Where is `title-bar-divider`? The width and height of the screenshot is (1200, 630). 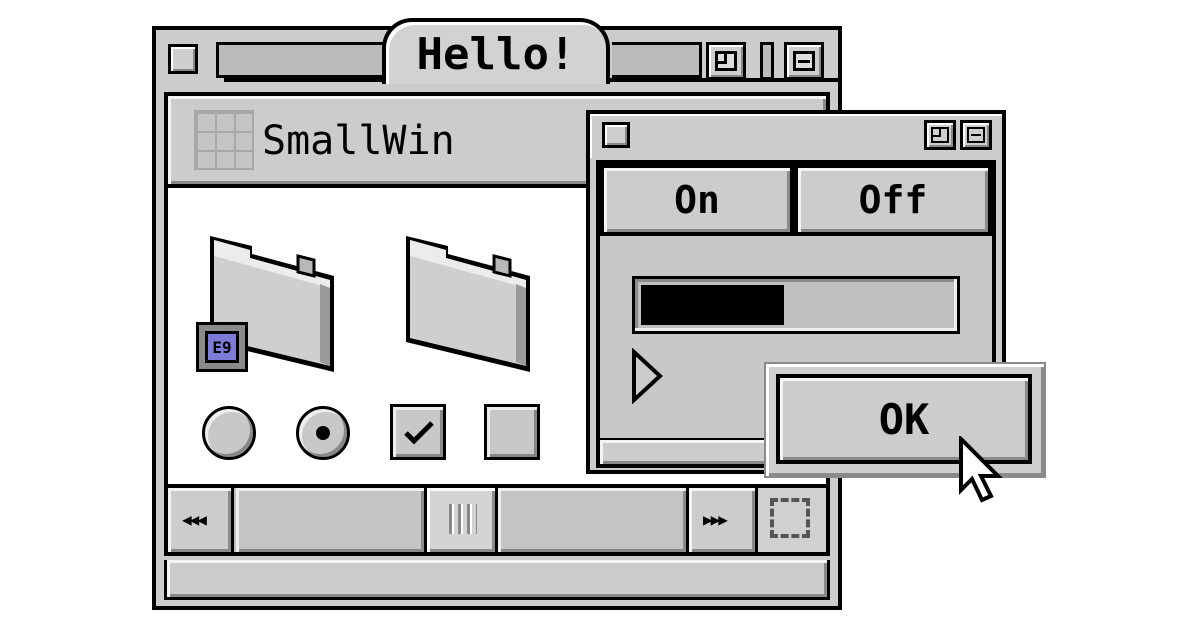
title-bar-divider is located at coordinates (767, 61).